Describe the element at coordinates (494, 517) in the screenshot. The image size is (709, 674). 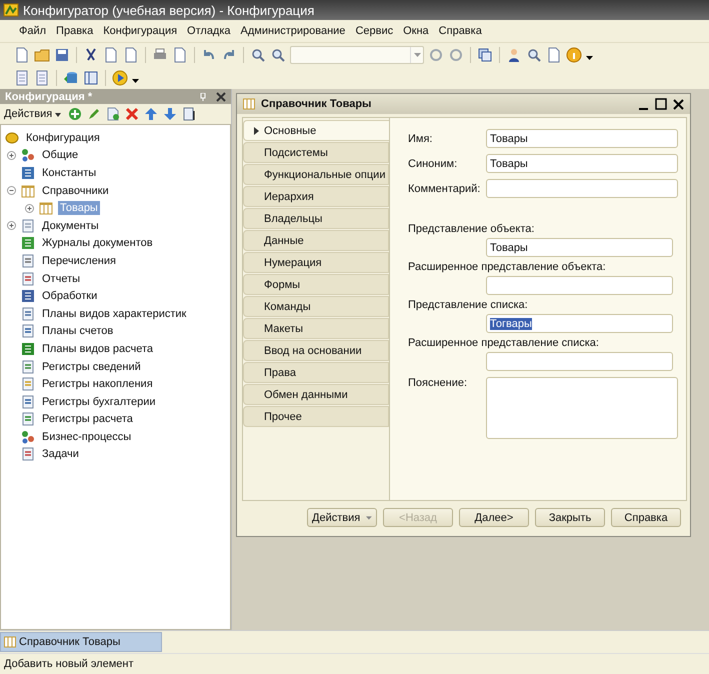
I see `dialog-button: Далее>` at that location.